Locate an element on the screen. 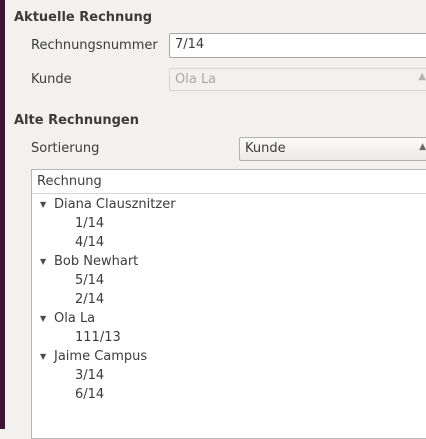  customer-combo: Ola La ▲ is located at coordinates (297, 79).